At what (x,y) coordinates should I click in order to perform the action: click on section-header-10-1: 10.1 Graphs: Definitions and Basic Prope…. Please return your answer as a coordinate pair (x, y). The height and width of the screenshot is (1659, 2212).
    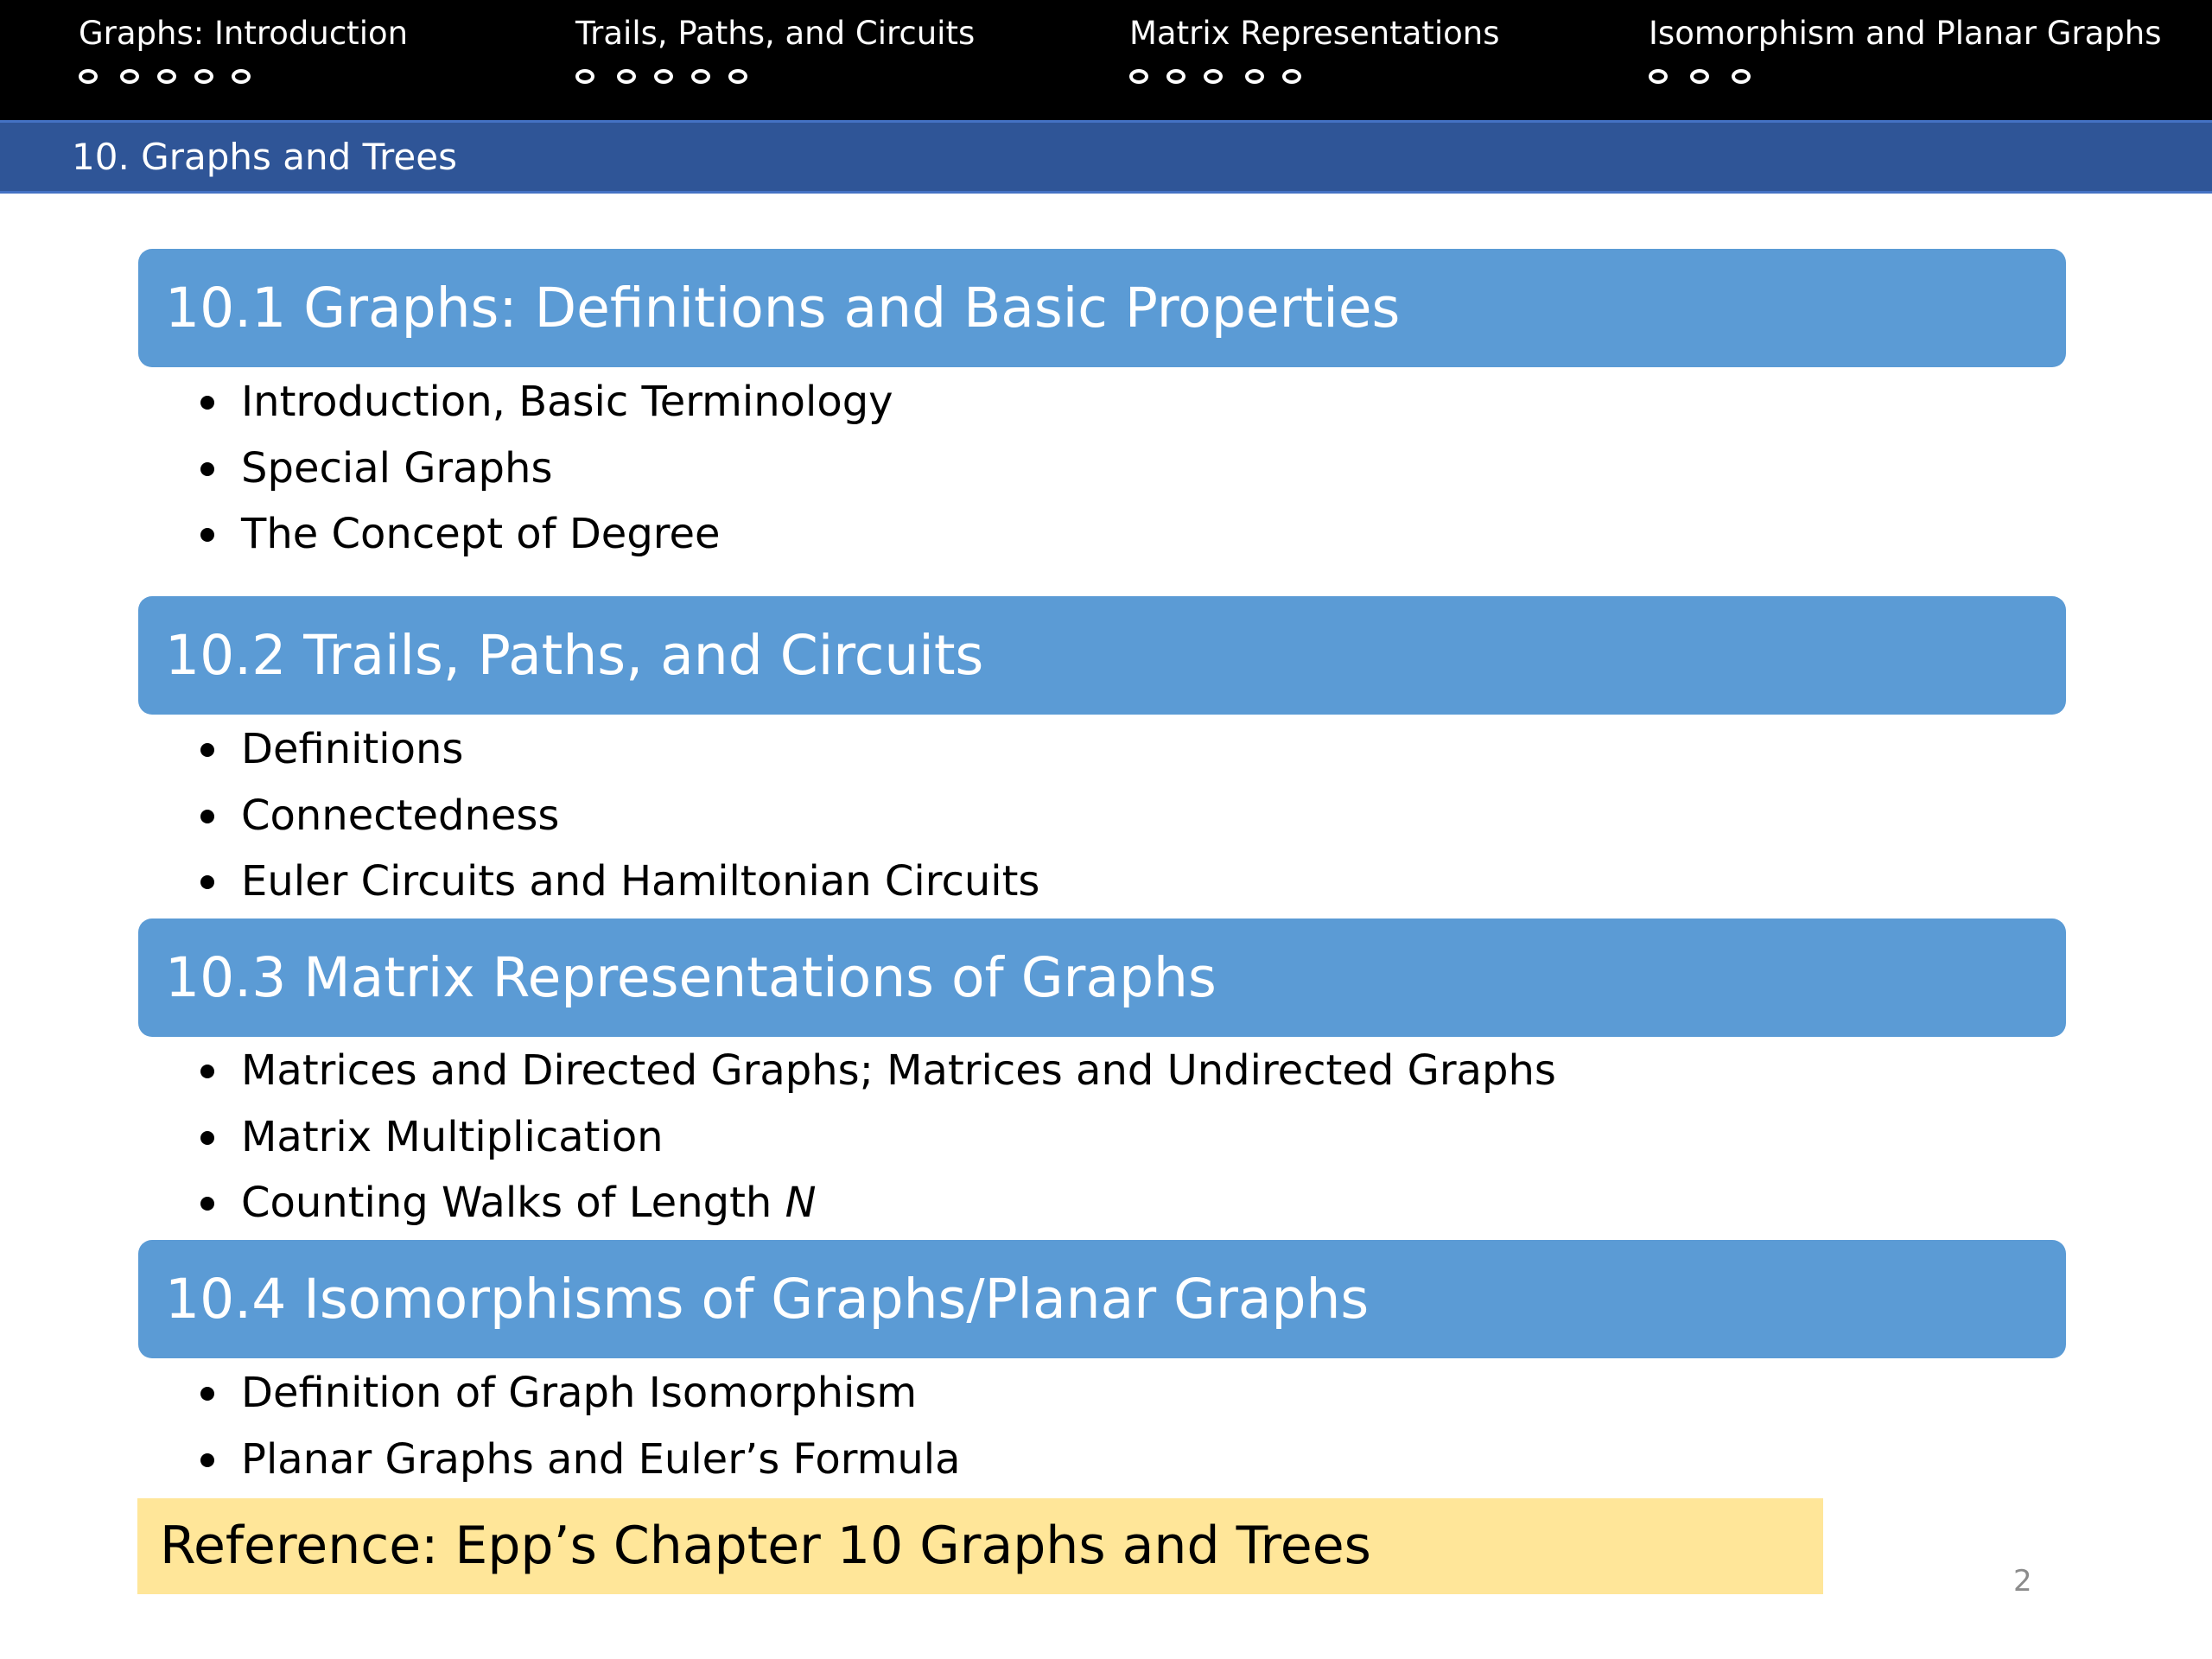
    Looking at the image, I should click on (1102, 308).